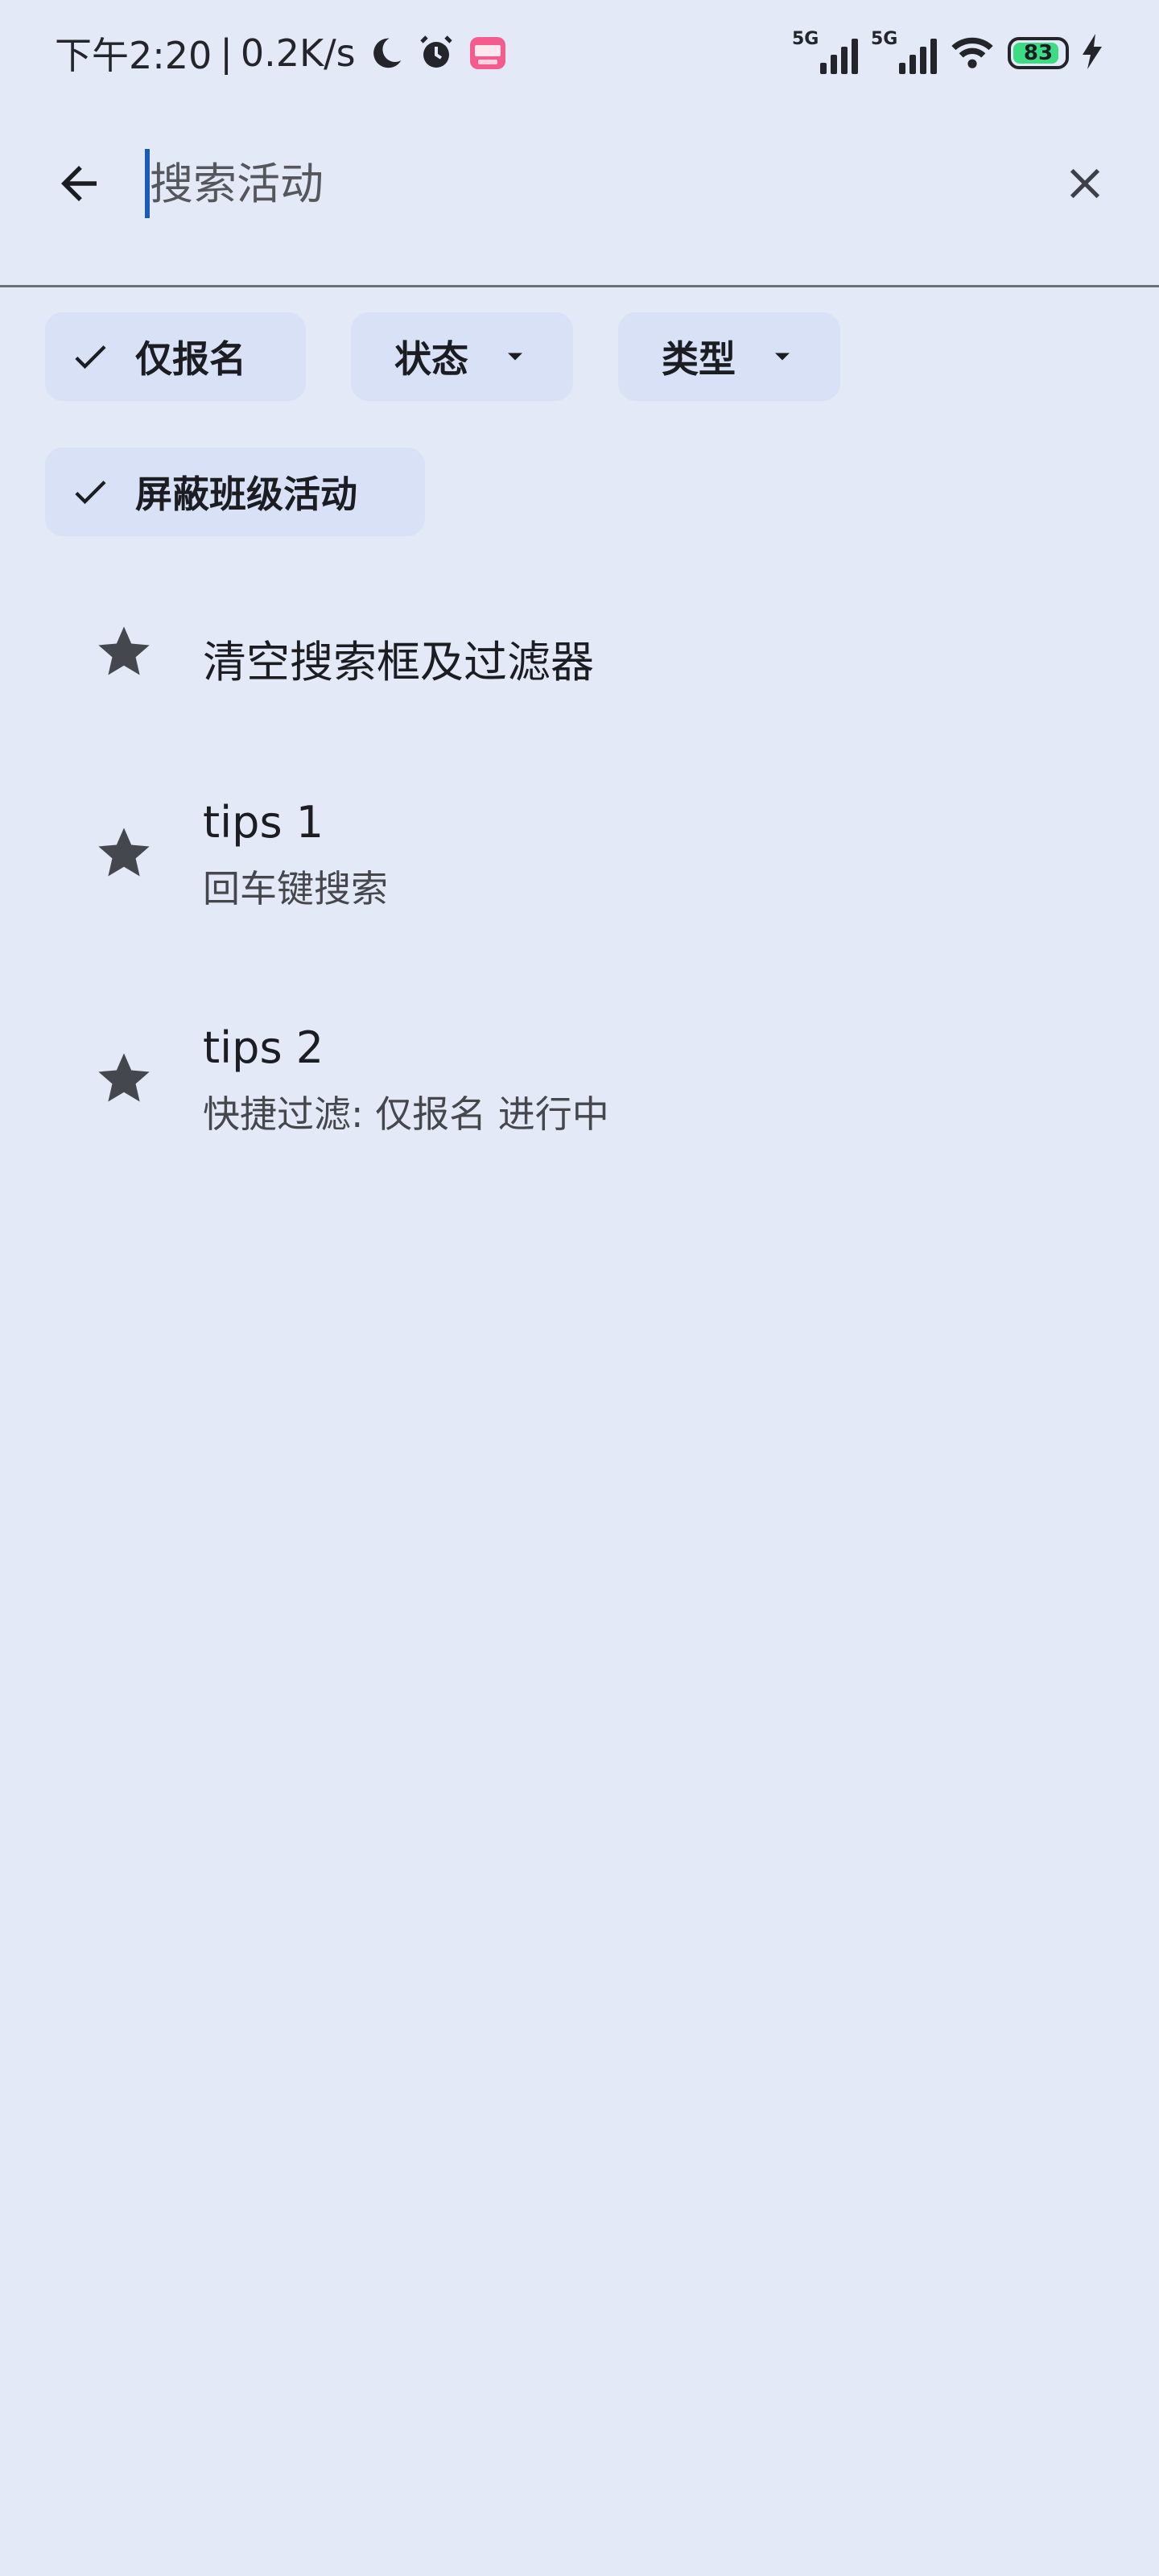  Describe the element at coordinates (436, 53) in the screenshot. I see `alarm-icon` at that location.